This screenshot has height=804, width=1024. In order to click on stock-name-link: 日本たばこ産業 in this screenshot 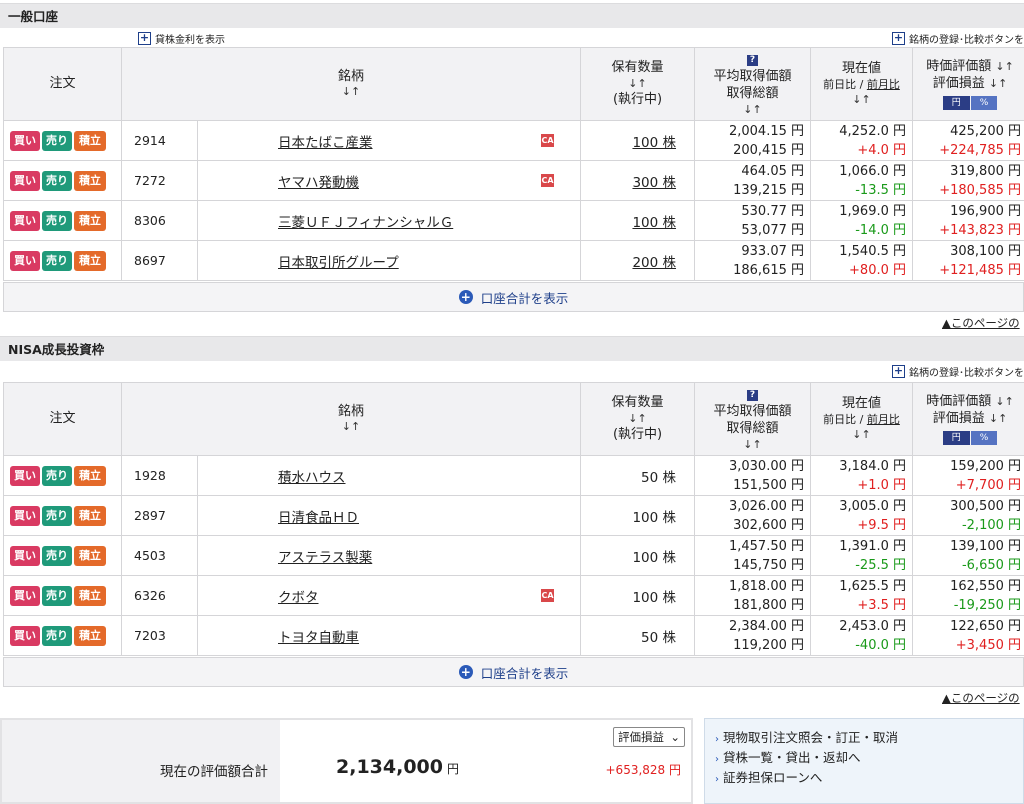, I will do `click(325, 141)`.